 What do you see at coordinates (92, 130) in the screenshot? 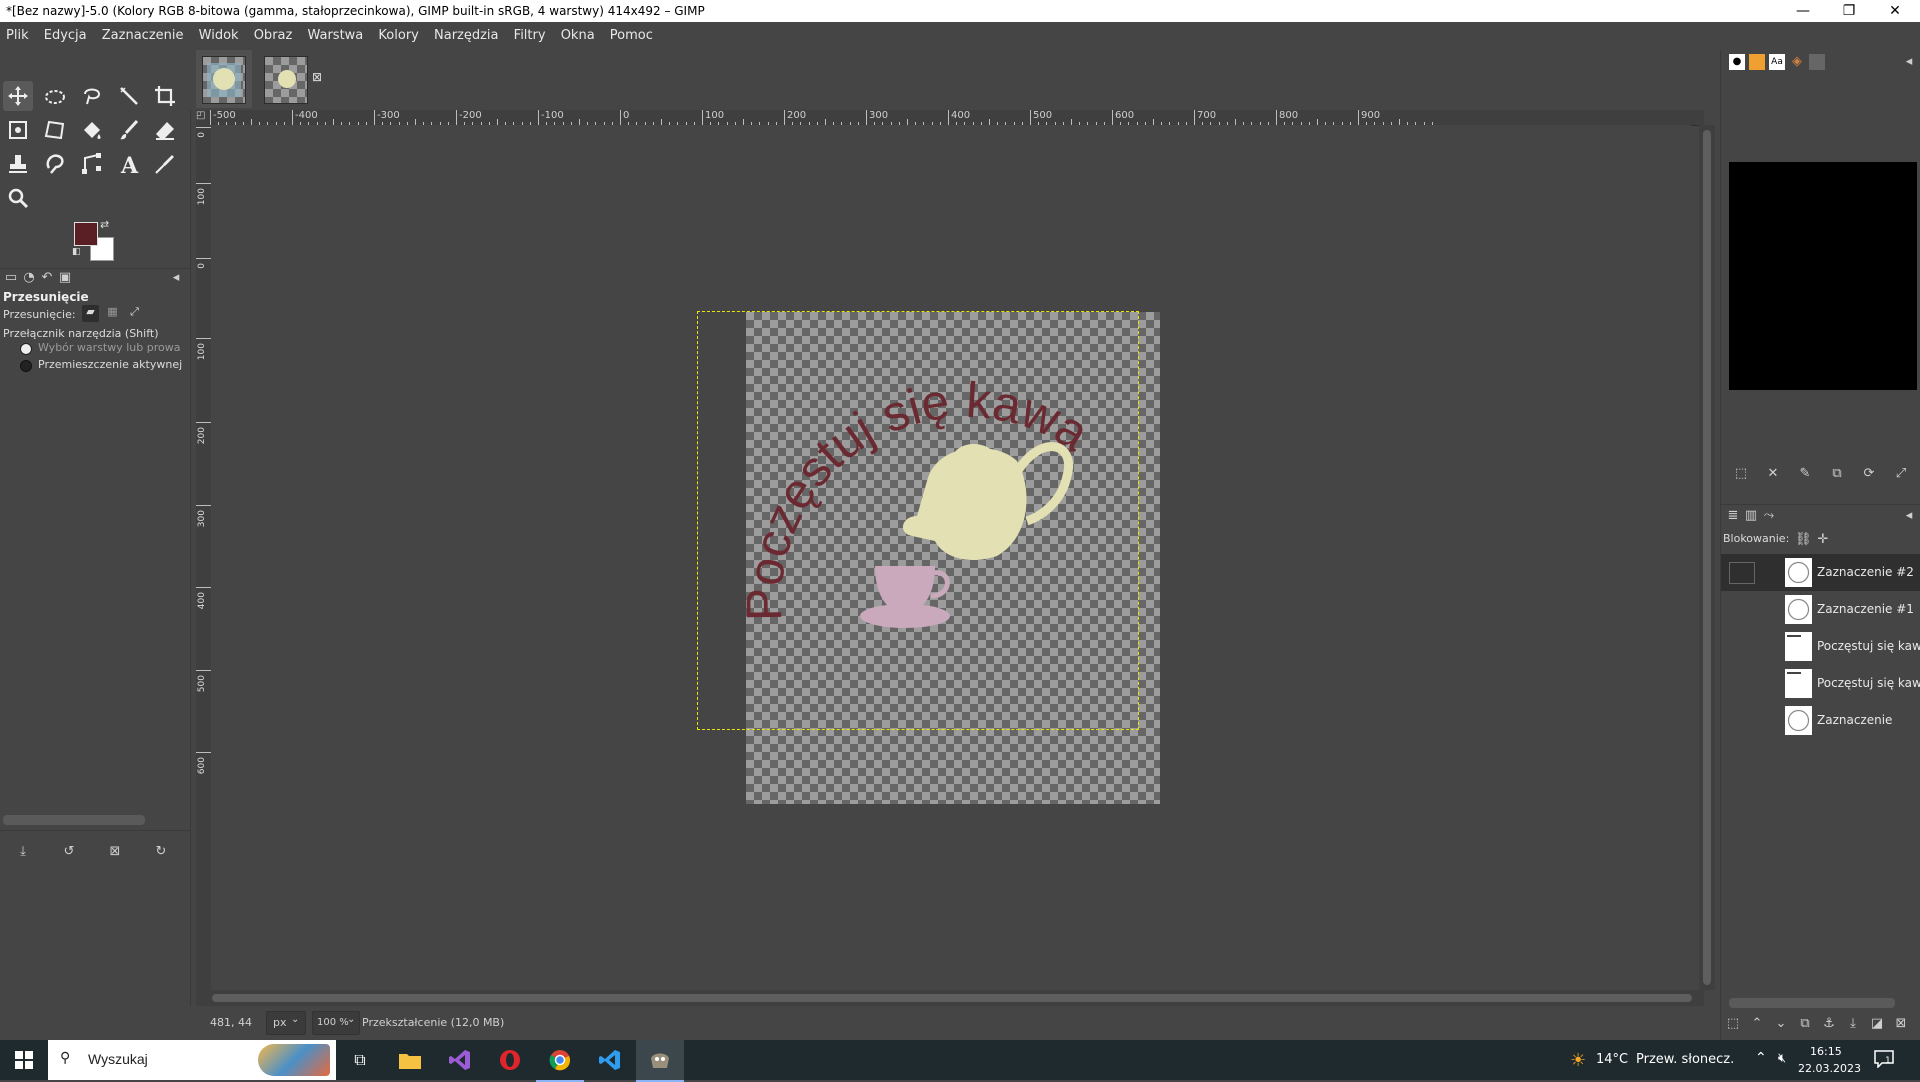
I see `bucket-fill-icon` at bounding box center [92, 130].